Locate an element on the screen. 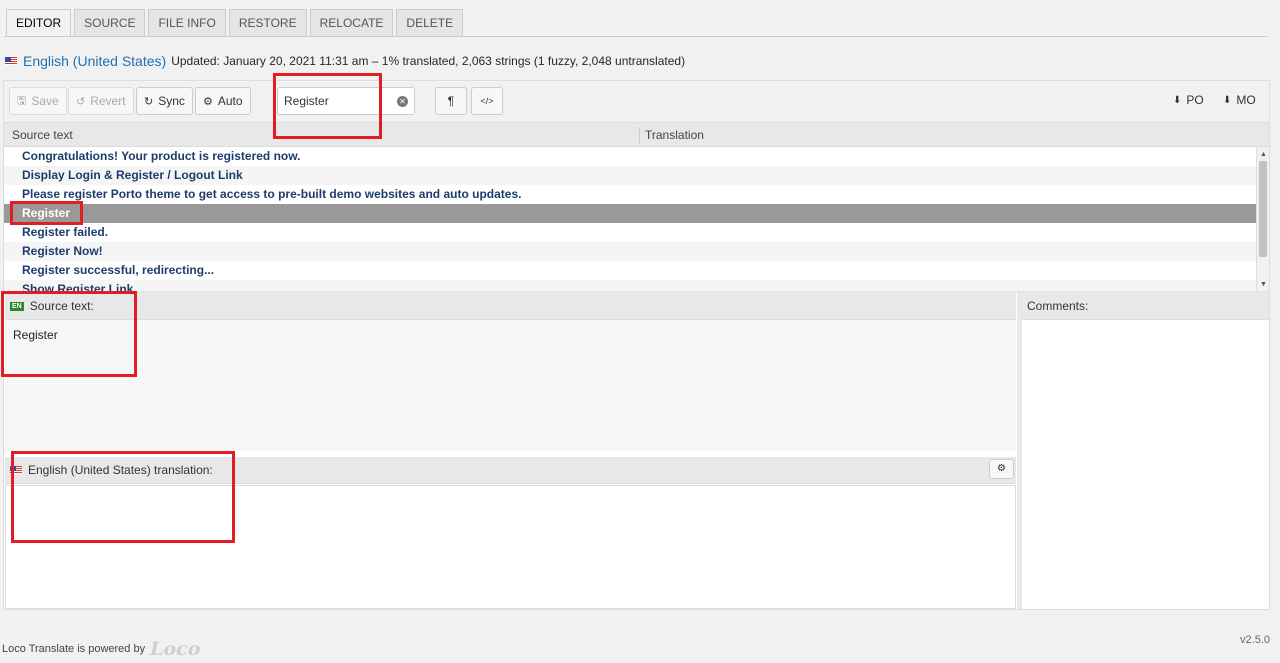  list-item: Register failed. is located at coordinates (630, 232).